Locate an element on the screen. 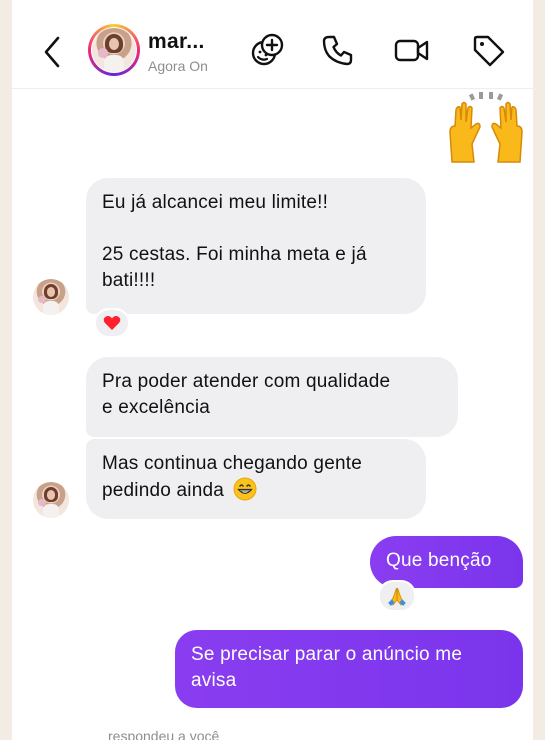 The height and width of the screenshot is (740, 545). chat-header: mar... Agora On is located at coordinates (272, 44).